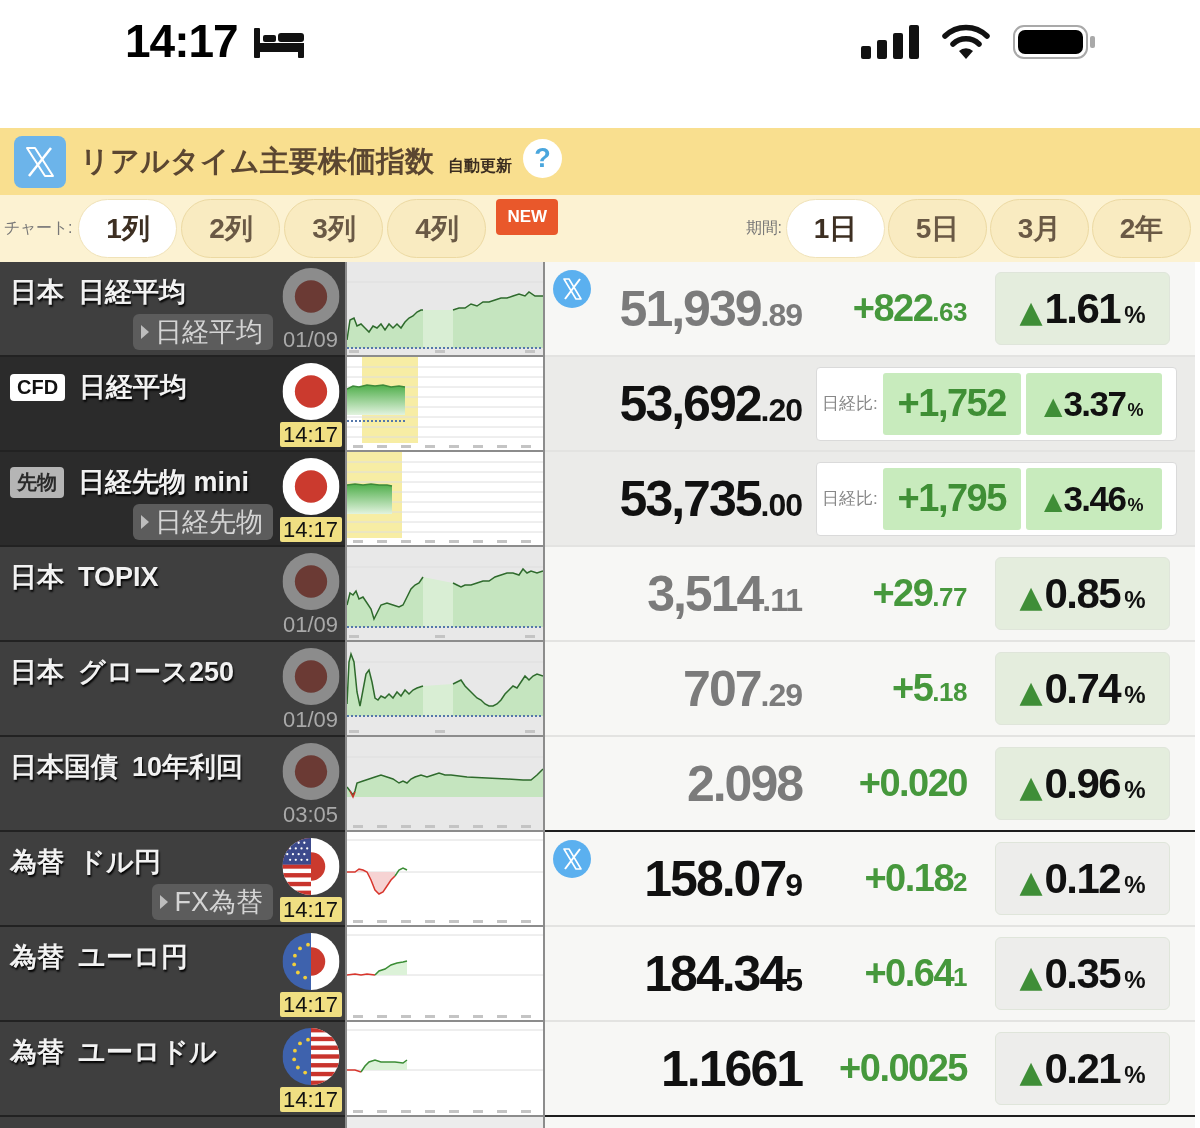 This screenshot has height=1128, width=1200. What do you see at coordinates (188, 767) in the screenshot?
I see `instrument-name: 10年利回` at bounding box center [188, 767].